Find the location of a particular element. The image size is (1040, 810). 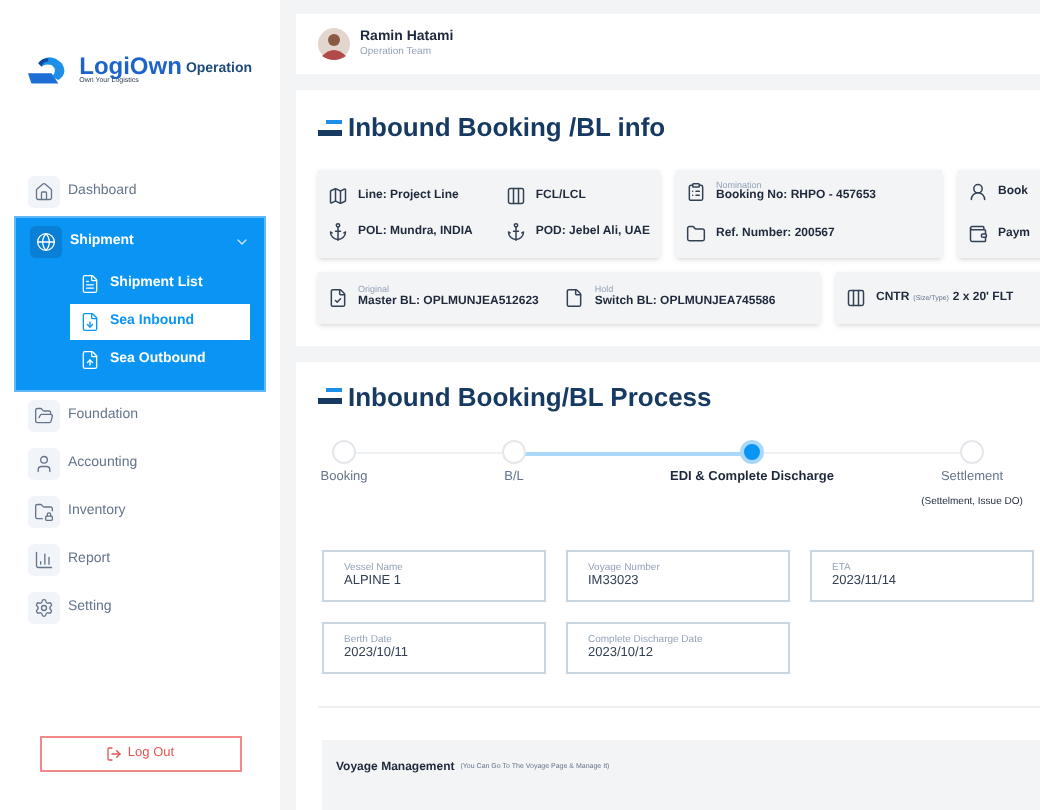

map-icon is located at coordinates (338, 195).